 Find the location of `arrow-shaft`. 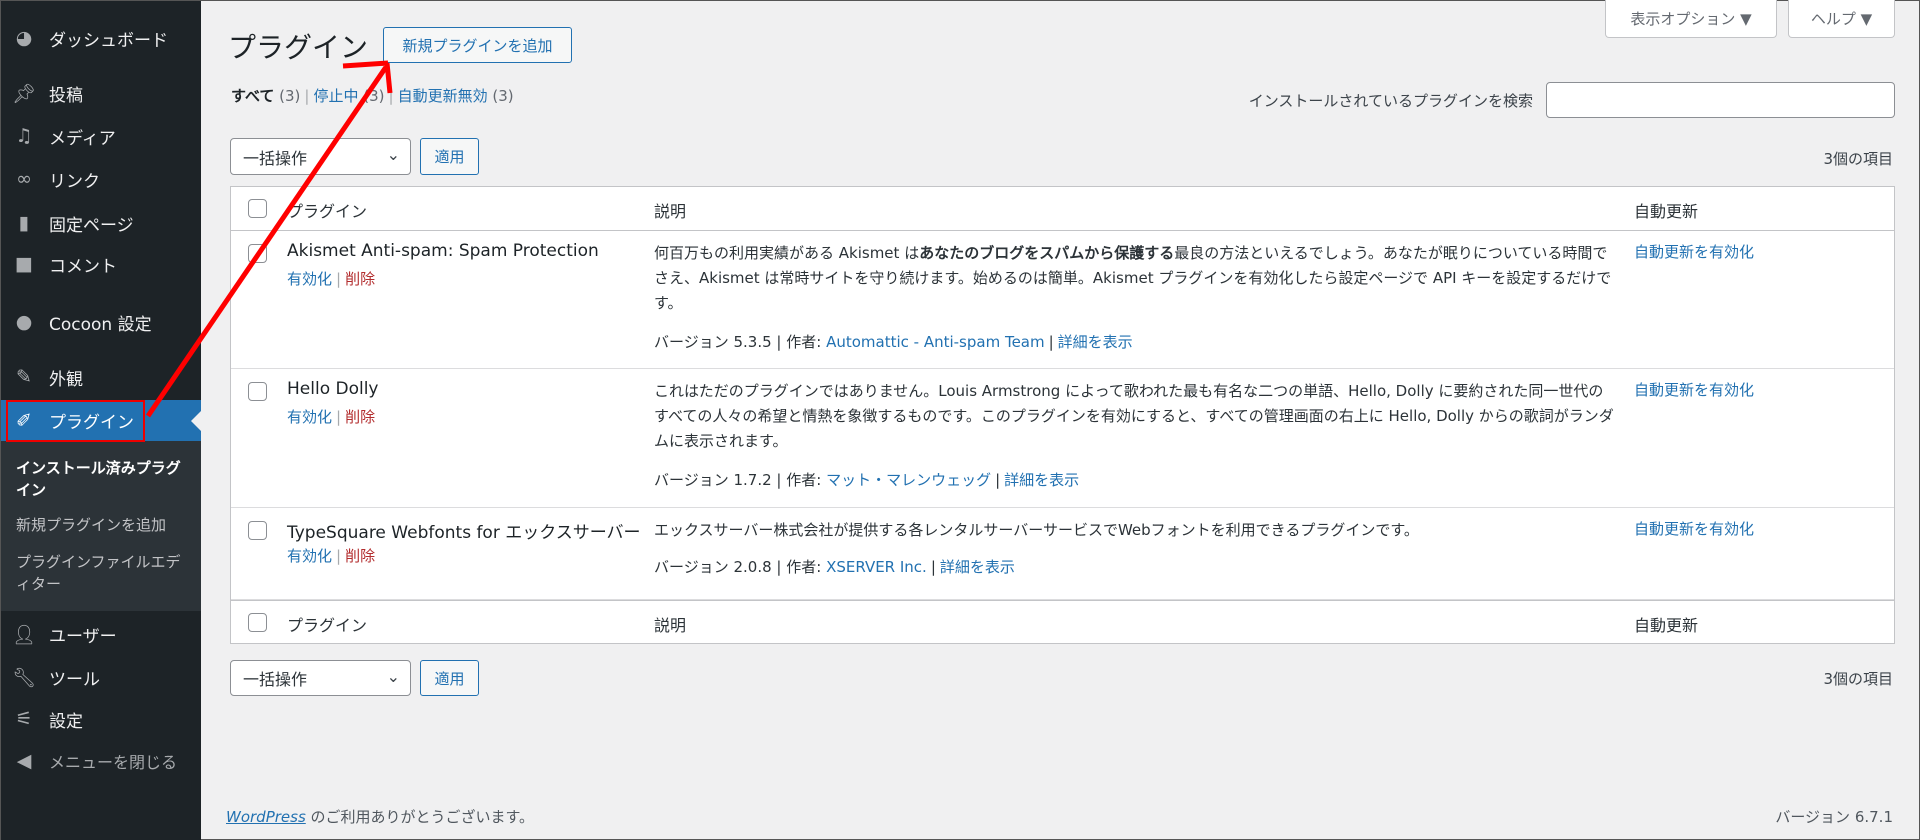

arrow-shaft is located at coordinates (267, 241).